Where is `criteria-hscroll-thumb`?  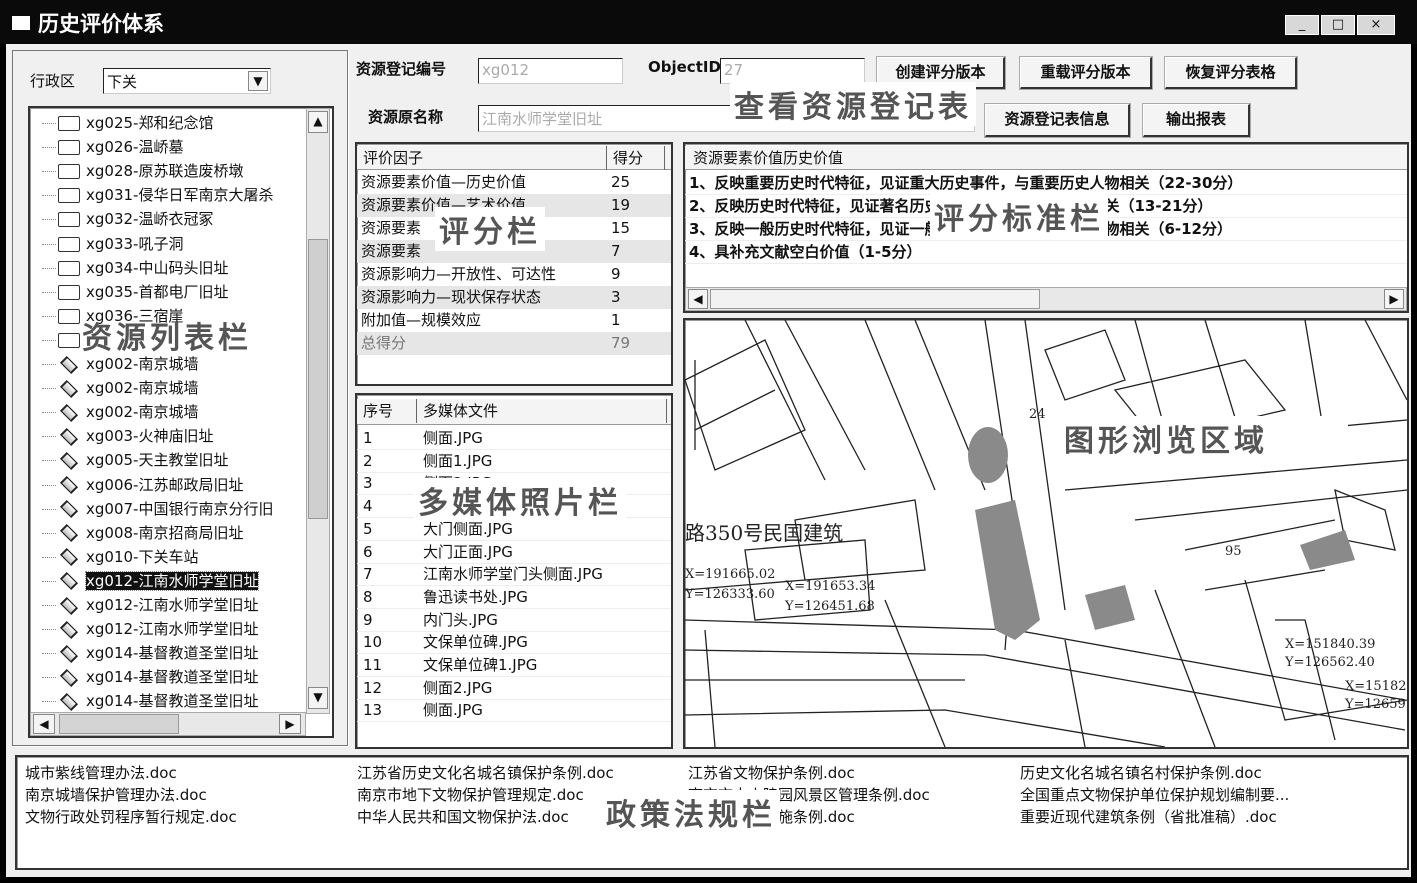 criteria-hscroll-thumb is located at coordinates (875, 299).